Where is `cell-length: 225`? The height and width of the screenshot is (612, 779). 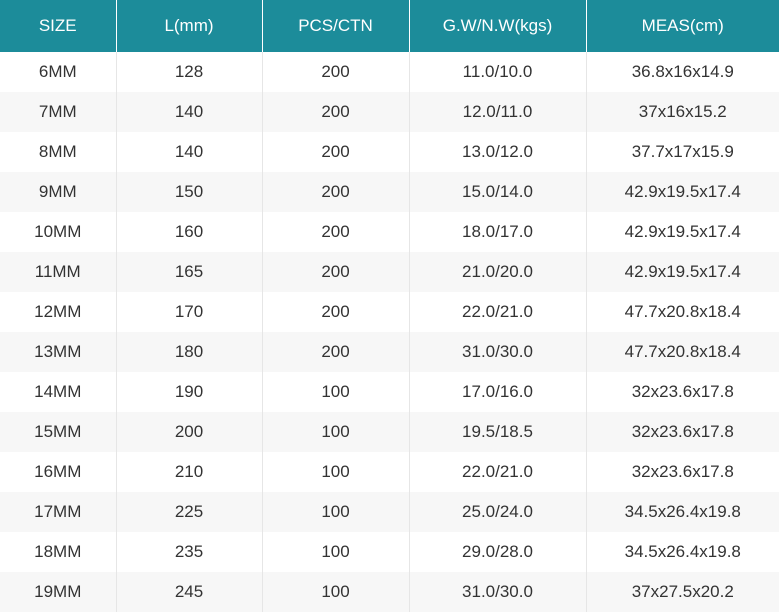
cell-length: 225 is located at coordinates (189, 512).